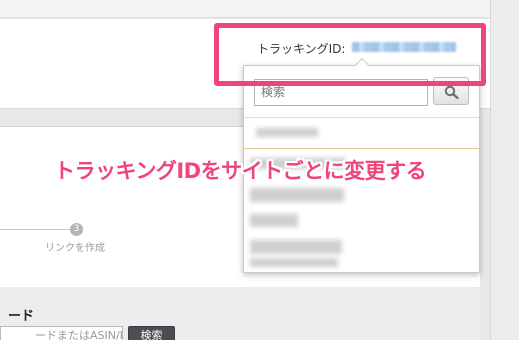  What do you see at coordinates (76, 229) in the screenshot?
I see `step-number-badge: 3` at bounding box center [76, 229].